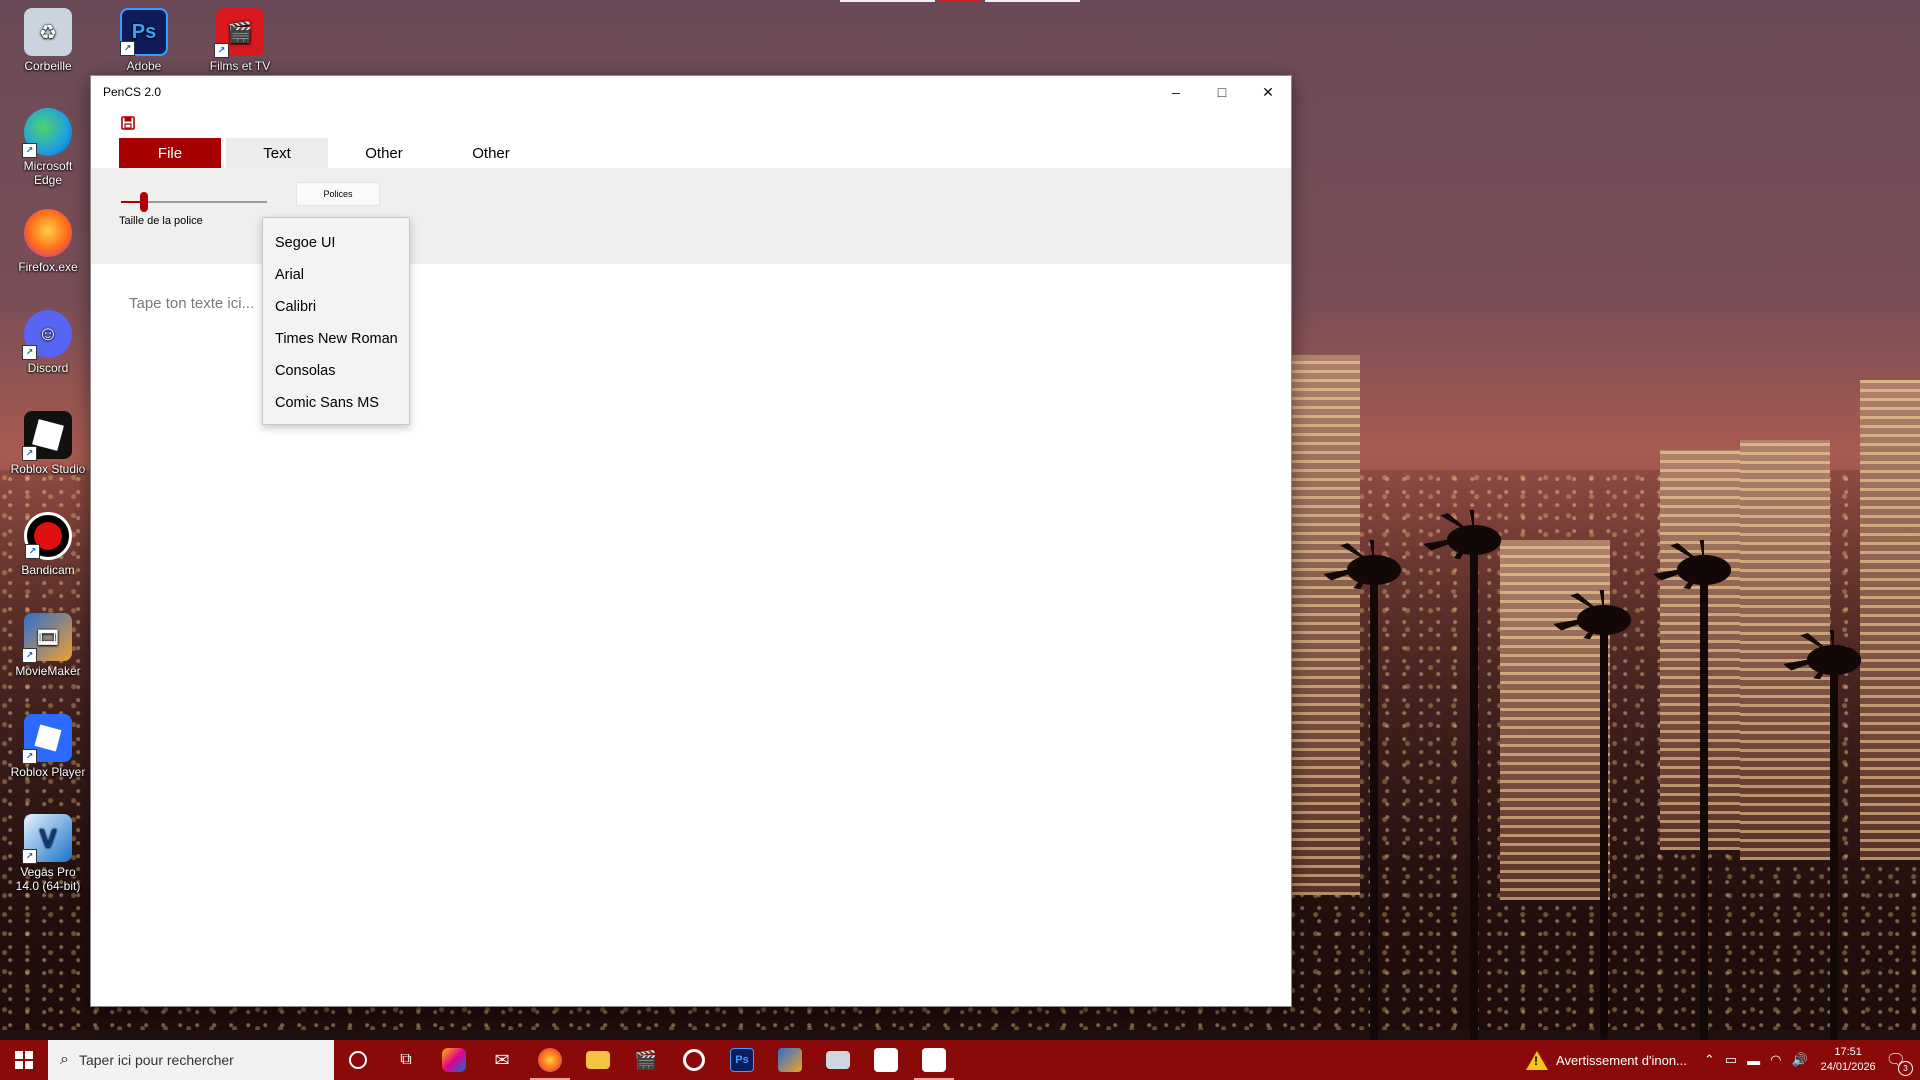  Describe the element at coordinates (338, 194) in the screenshot. I see `fonts-button: Polices` at that location.